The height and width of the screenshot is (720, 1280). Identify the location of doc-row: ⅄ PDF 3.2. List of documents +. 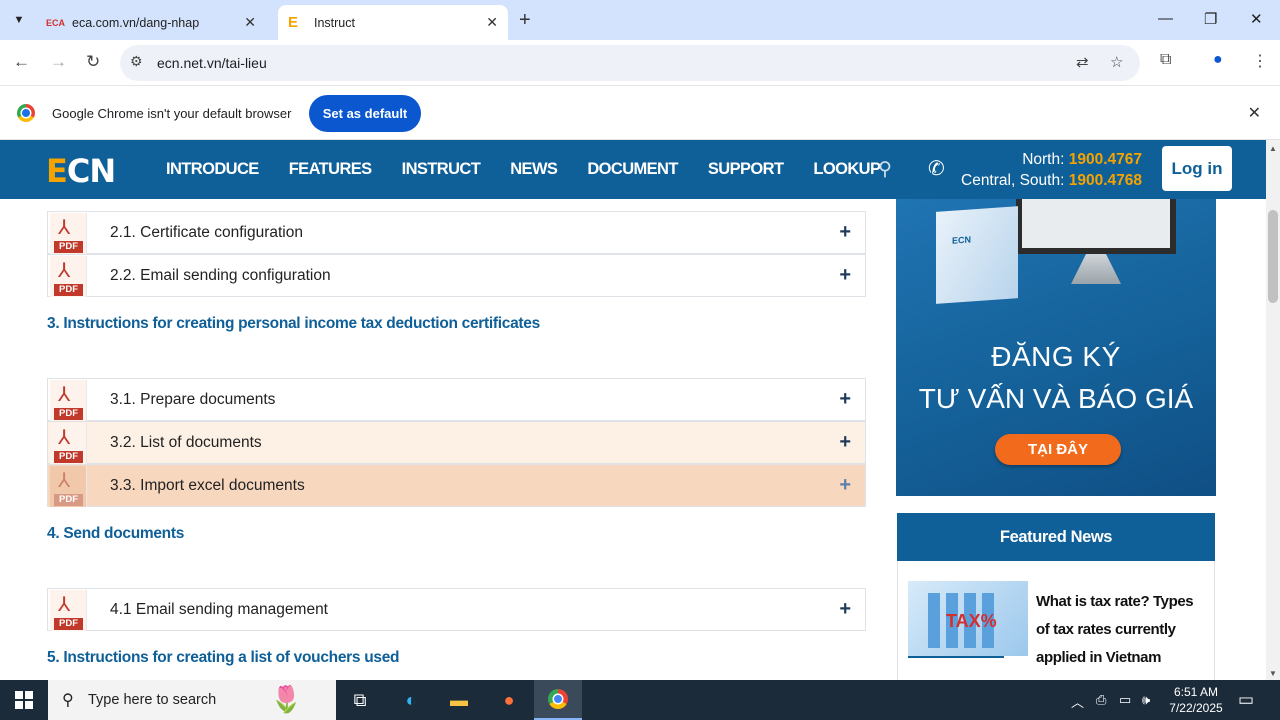
(456, 442).